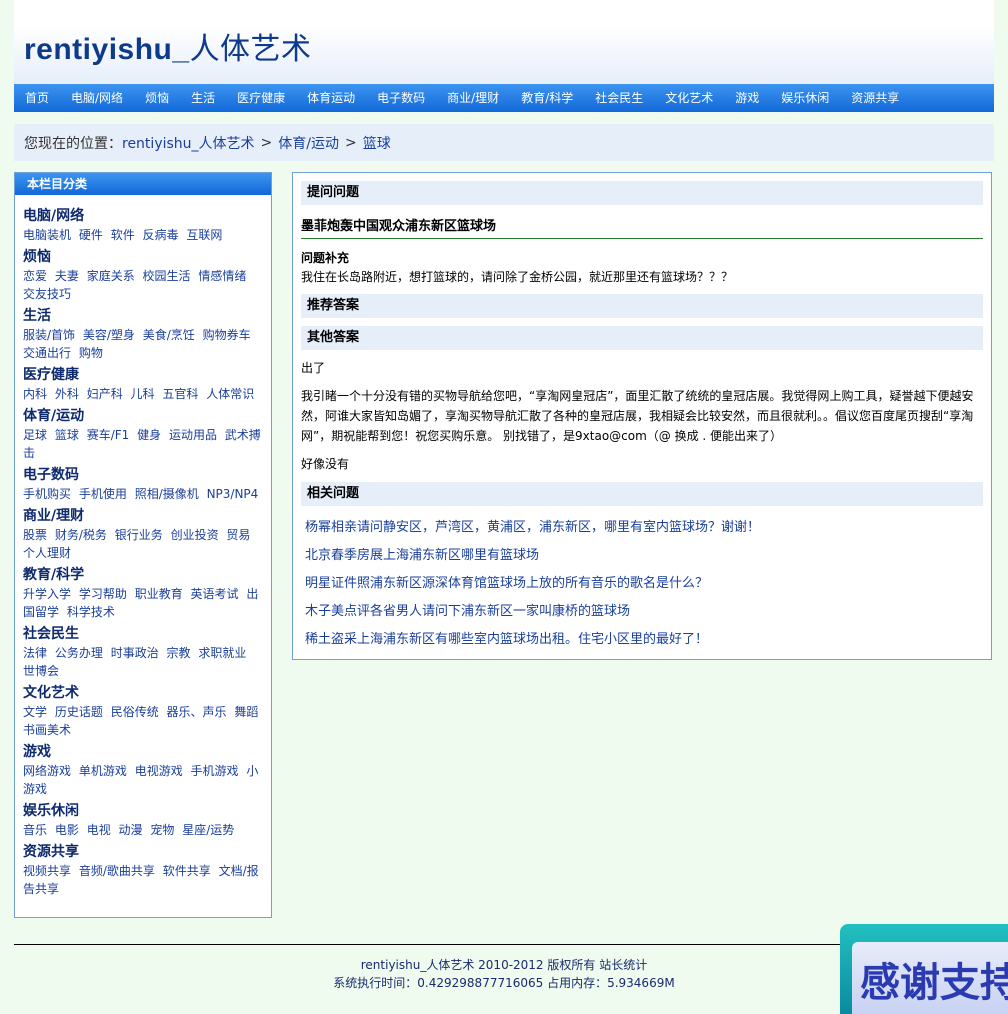 This screenshot has width=1008, height=1014. I want to click on nav-item: 社会民生, so click(619, 98).